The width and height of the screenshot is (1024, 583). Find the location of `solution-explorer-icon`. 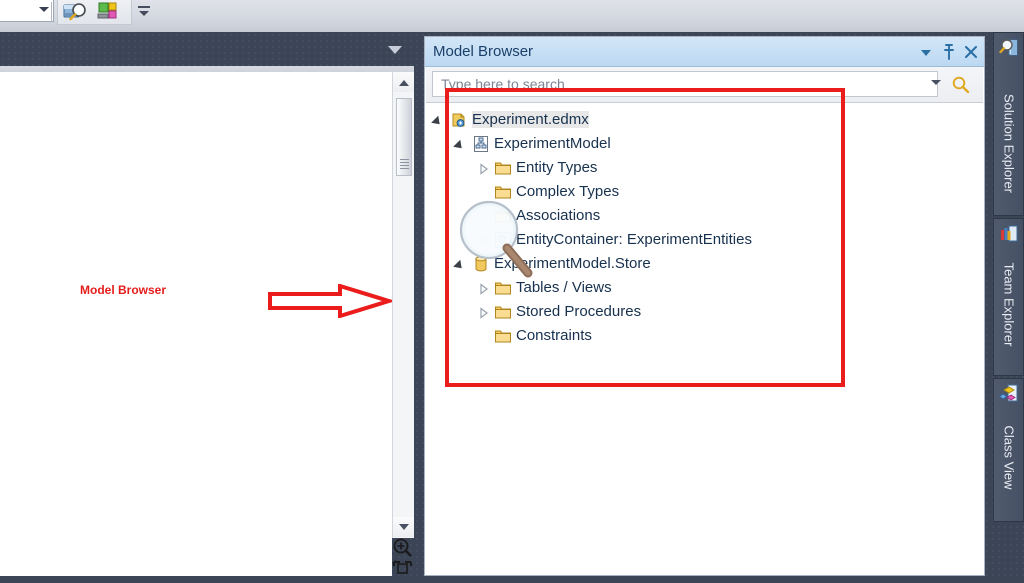

solution-explorer-icon is located at coordinates (1009, 48).